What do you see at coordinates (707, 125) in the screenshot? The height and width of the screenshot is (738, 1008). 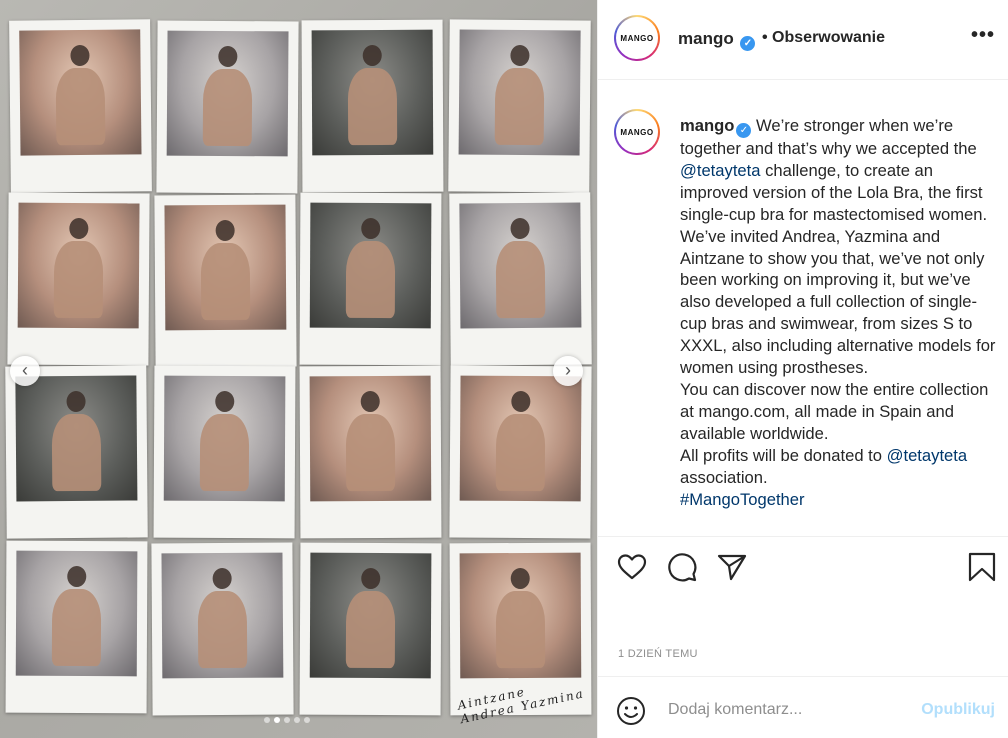 I see `caption-username: mango` at bounding box center [707, 125].